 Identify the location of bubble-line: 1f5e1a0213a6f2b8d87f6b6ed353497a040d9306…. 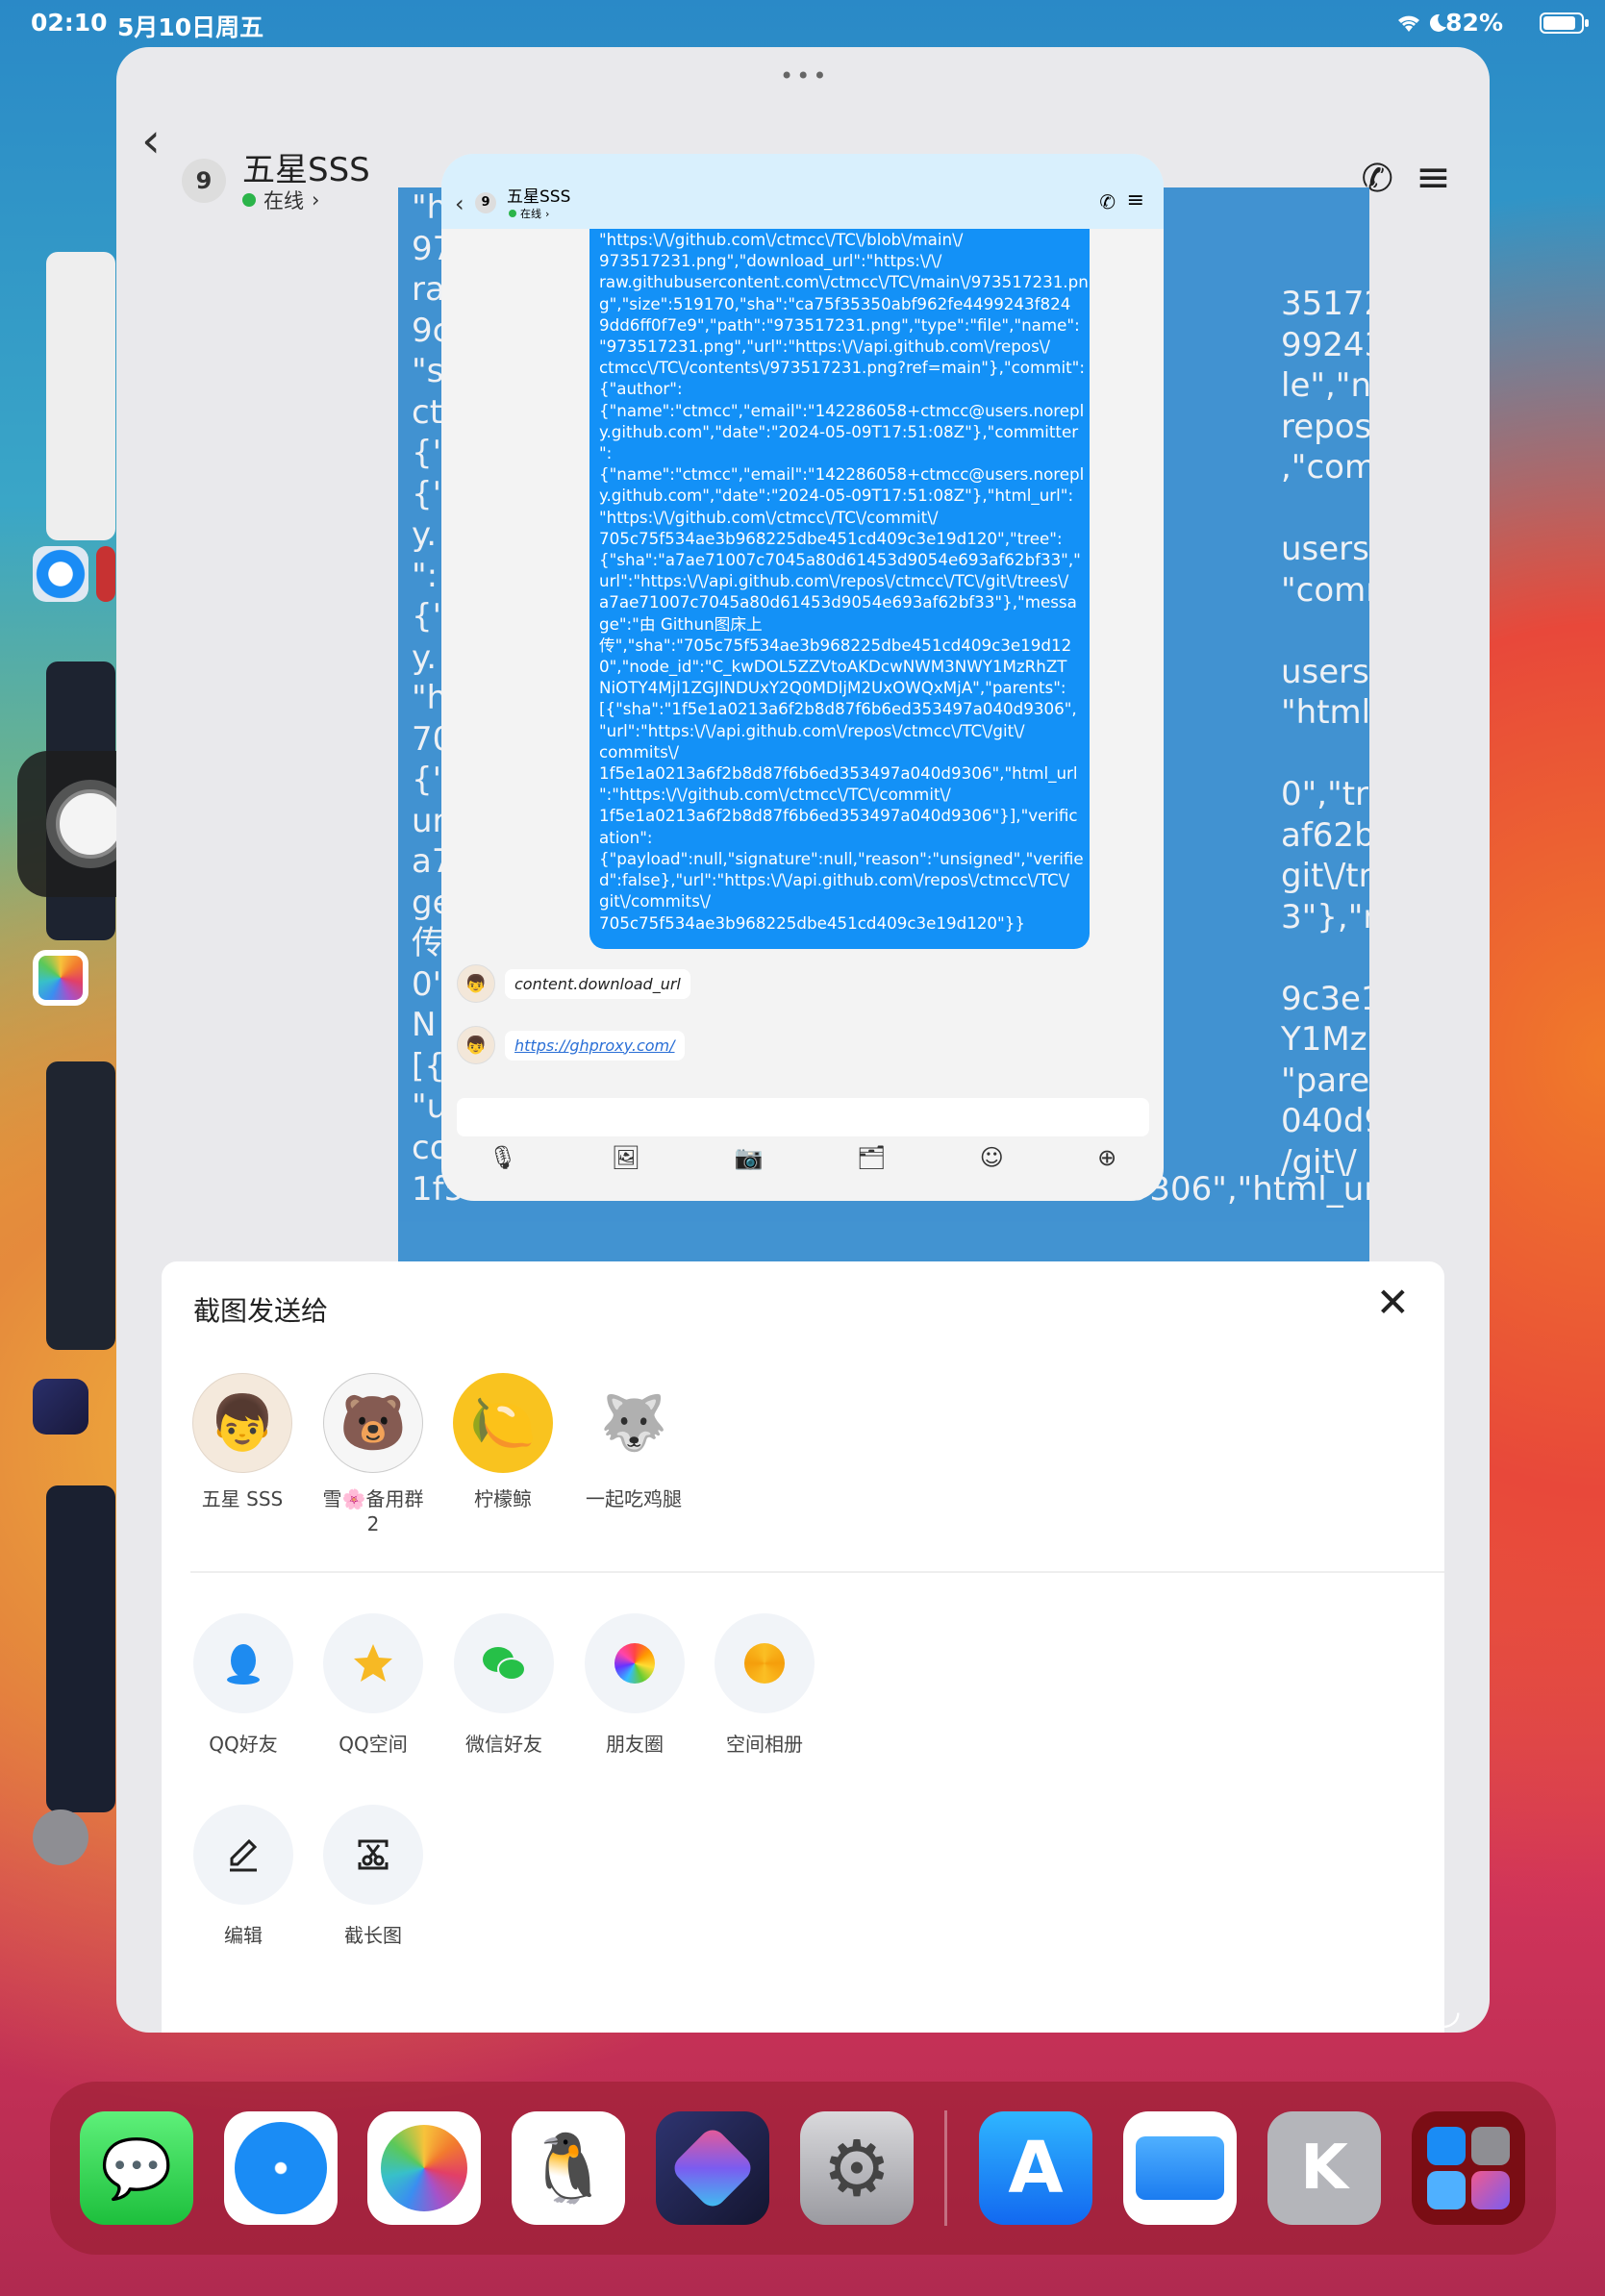
(838, 816).